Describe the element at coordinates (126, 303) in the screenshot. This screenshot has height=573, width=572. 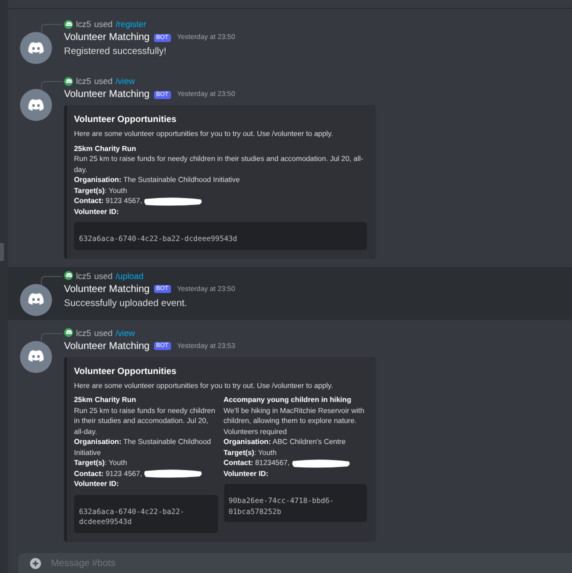
I see `message-text: Successfully uploaded event.` at that location.